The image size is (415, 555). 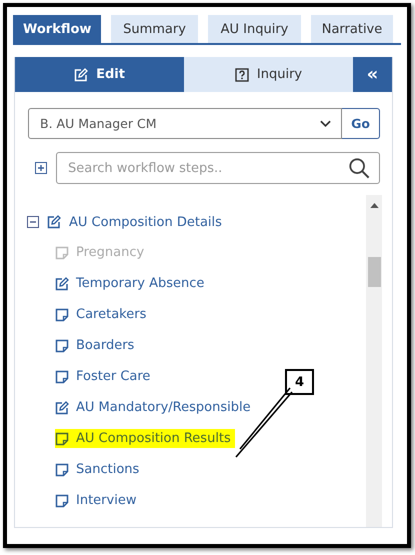 What do you see at coordinates (104, 376) in the screenshot?
I see `tree-item: Foster Care` at bounding box center [104, 376].